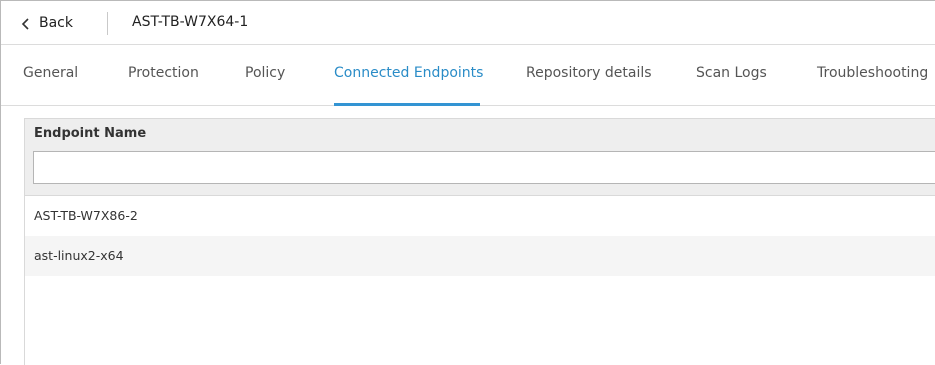 The height and width of the screenshot is (365, 935). Describe the element at coordinates (480, 216) in the screenshot. I see `table-row: AST-TB-W7X86-2` at that location.